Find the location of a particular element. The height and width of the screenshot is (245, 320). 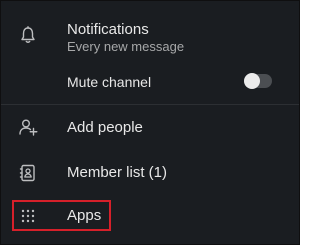

mute-channel-toggle is located at coordinates (258, 81).